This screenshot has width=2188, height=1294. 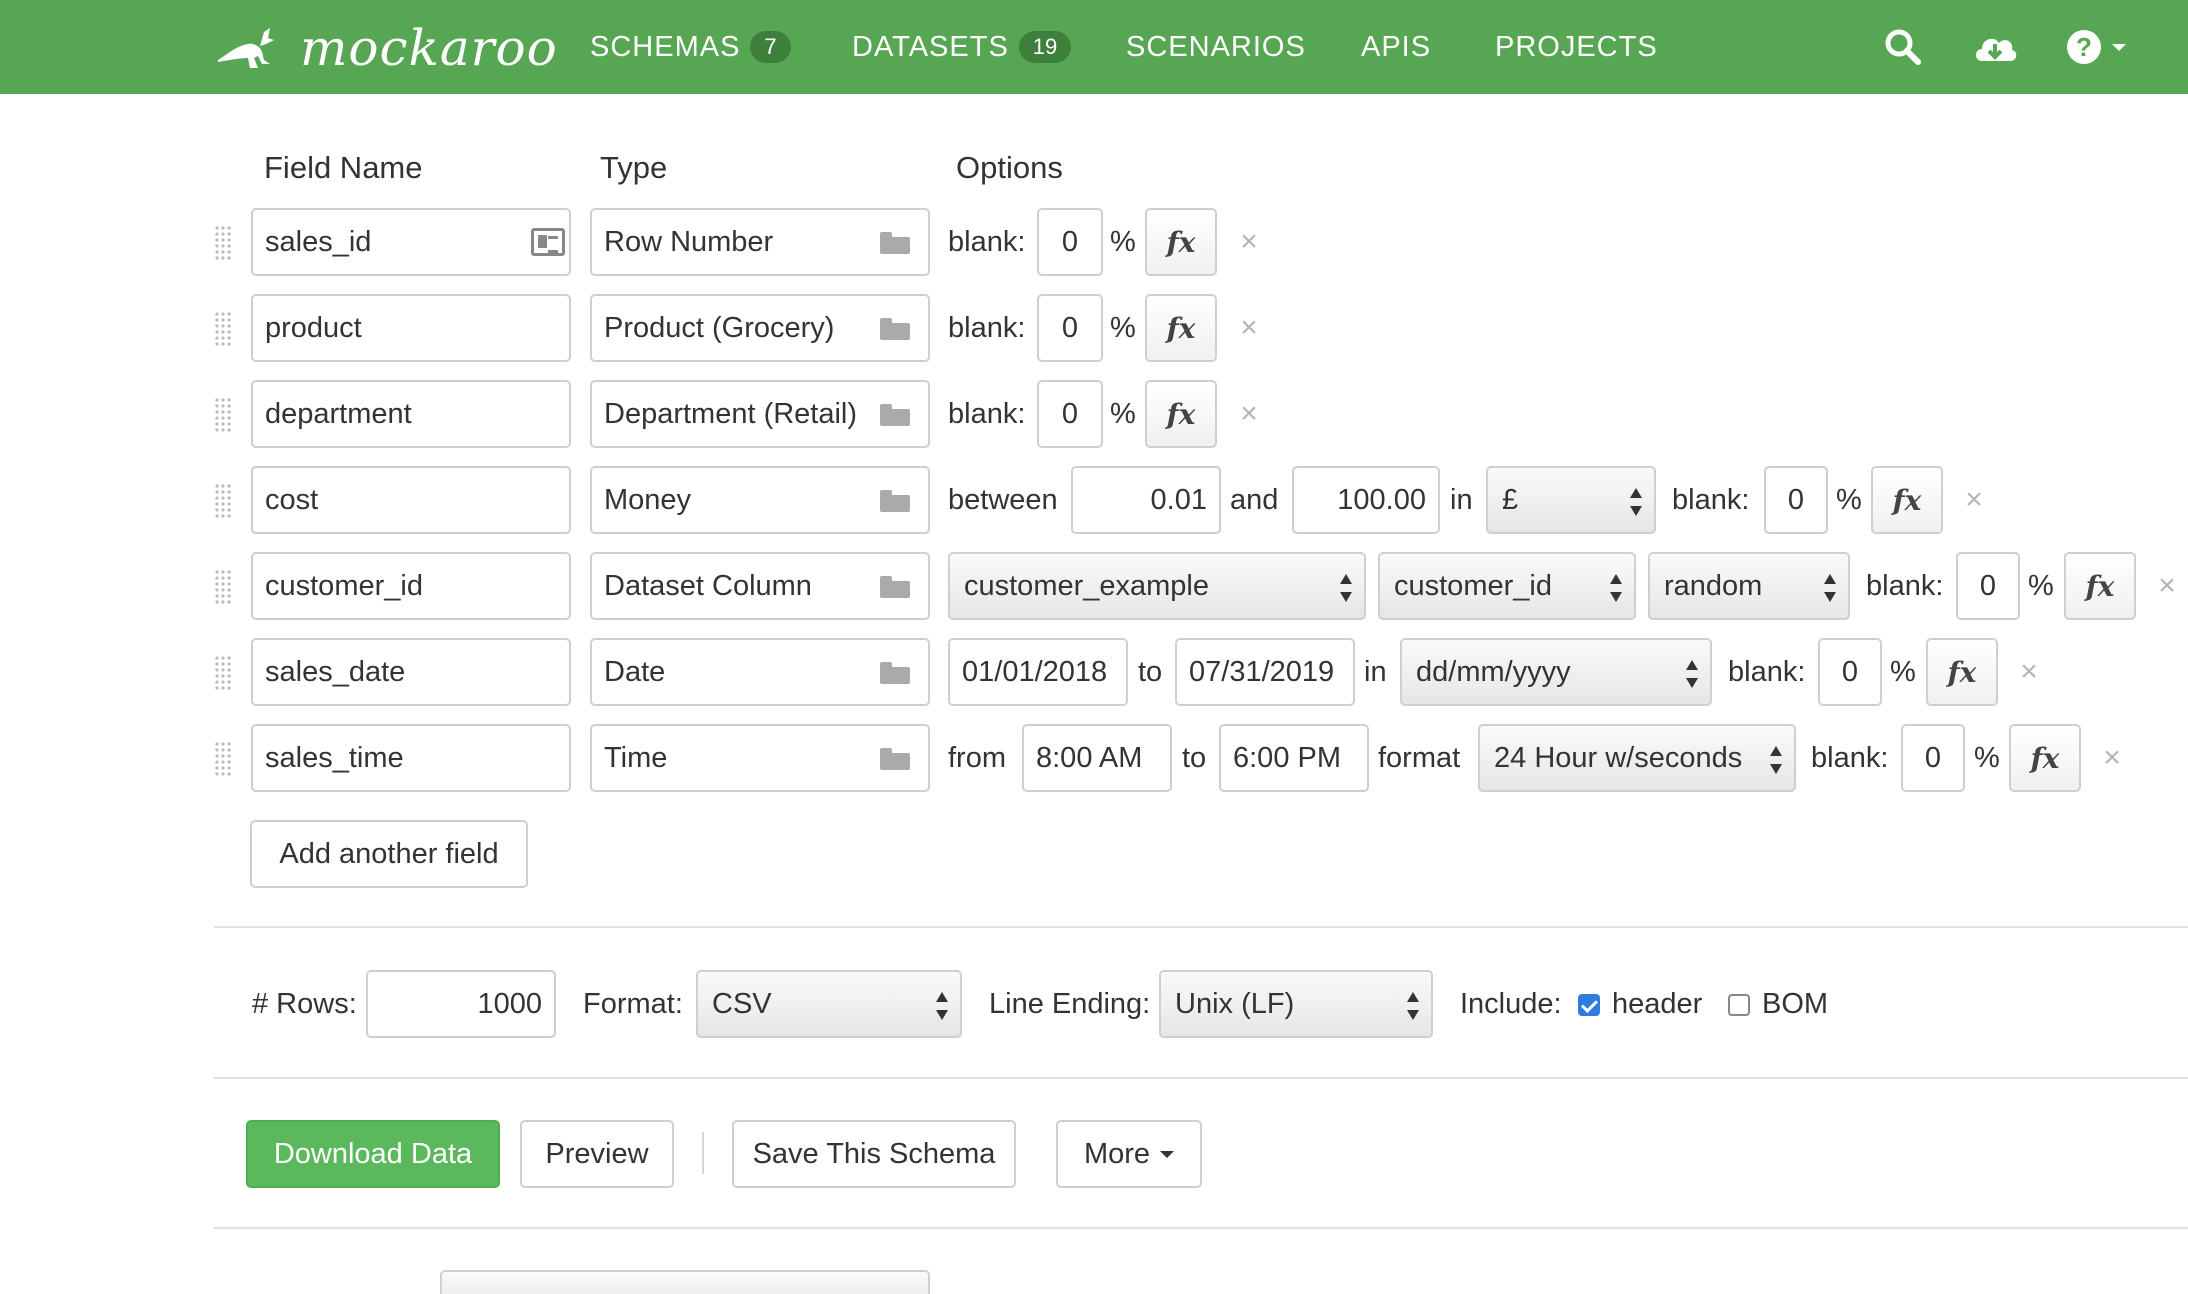 What do you see at coordinates (1995, 47) in the screenshot?
I see `cloud-download-icon` at bounding box center [1995, 47].